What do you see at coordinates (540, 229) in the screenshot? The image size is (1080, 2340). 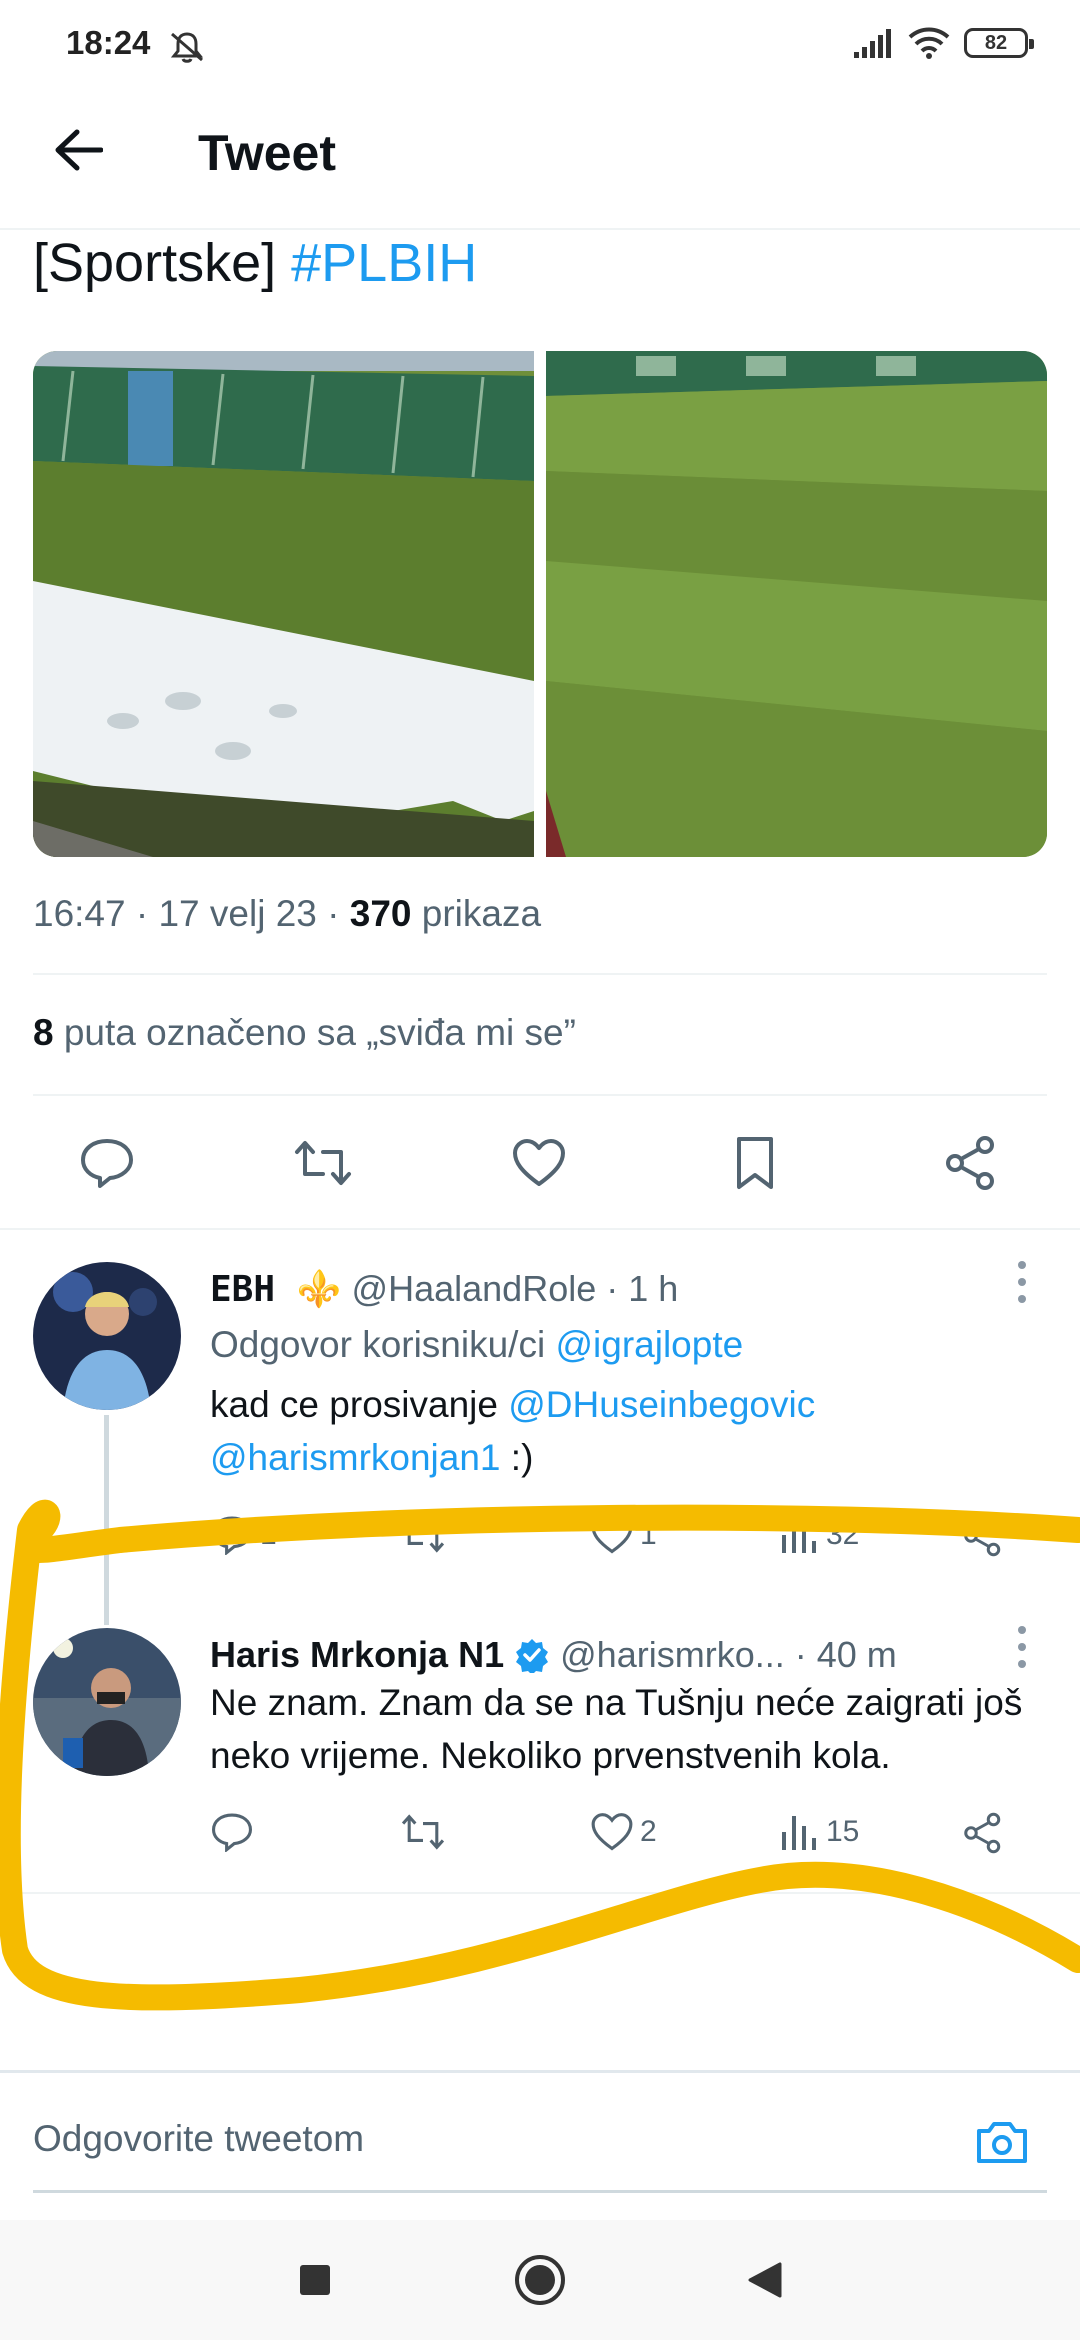 I see `header-divider` at bounding box center [540, 229].